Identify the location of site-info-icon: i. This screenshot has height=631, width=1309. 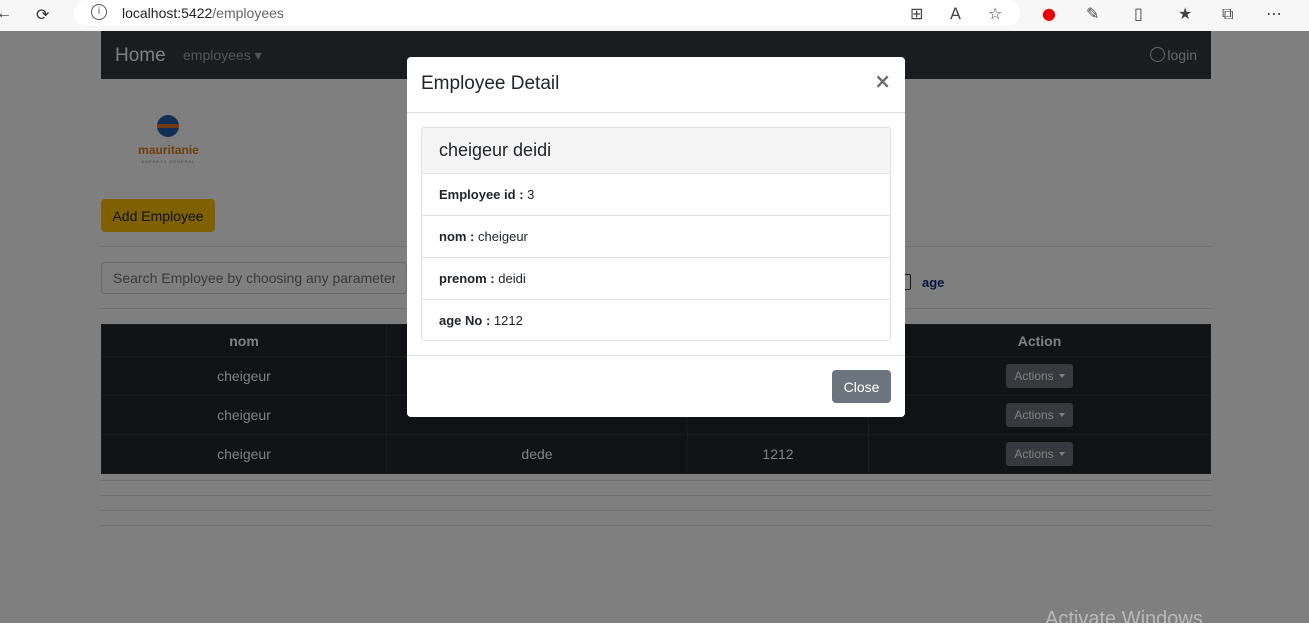
(99, 12).